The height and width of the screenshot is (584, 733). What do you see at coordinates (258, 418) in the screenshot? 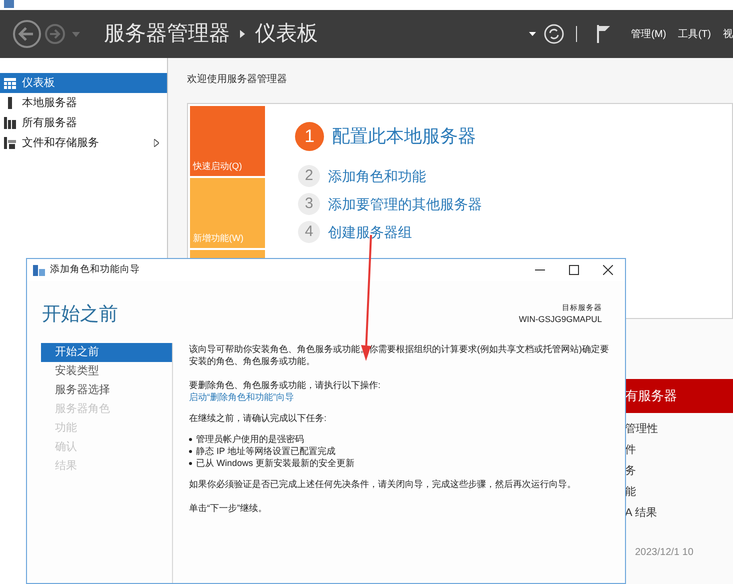
I see `prereq-text: 在继续之前，请确认完成以下任务:` at bounding box center [258, 418].